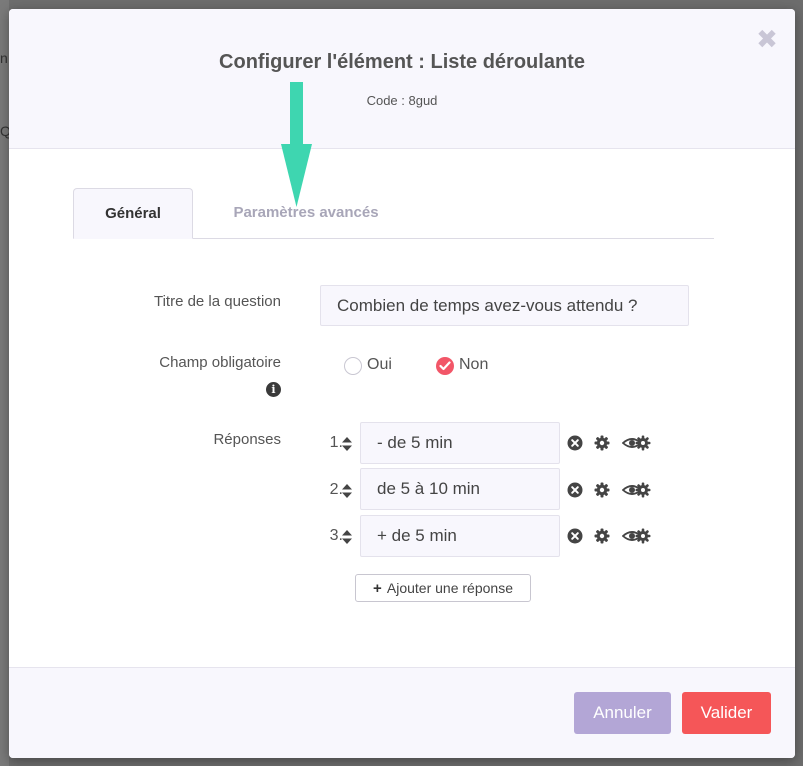 The image size is (803, 766). Describe the element at coordinates (306, 213) in the screenshot. I see `tab-advanced-settings: Paramètres avancés` at that location.